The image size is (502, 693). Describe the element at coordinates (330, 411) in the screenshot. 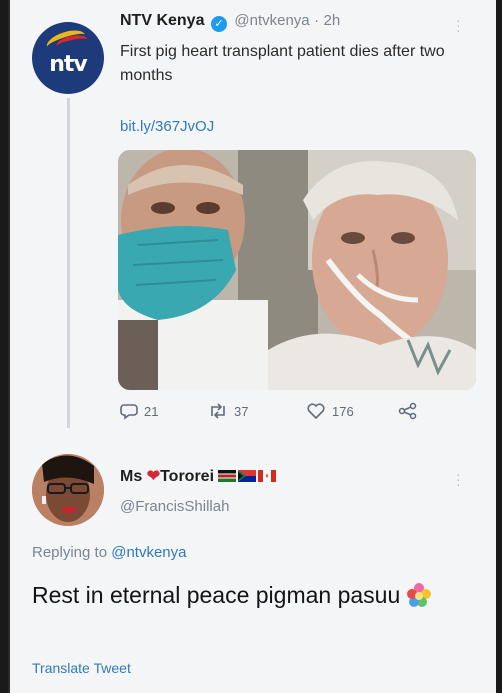

I see `like-action: 176` at that location.